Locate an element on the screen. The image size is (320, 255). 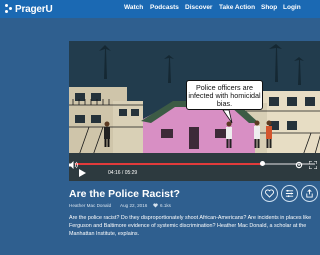
time-display: 04:16 / 05:29 is located at coordinates (123, 173).